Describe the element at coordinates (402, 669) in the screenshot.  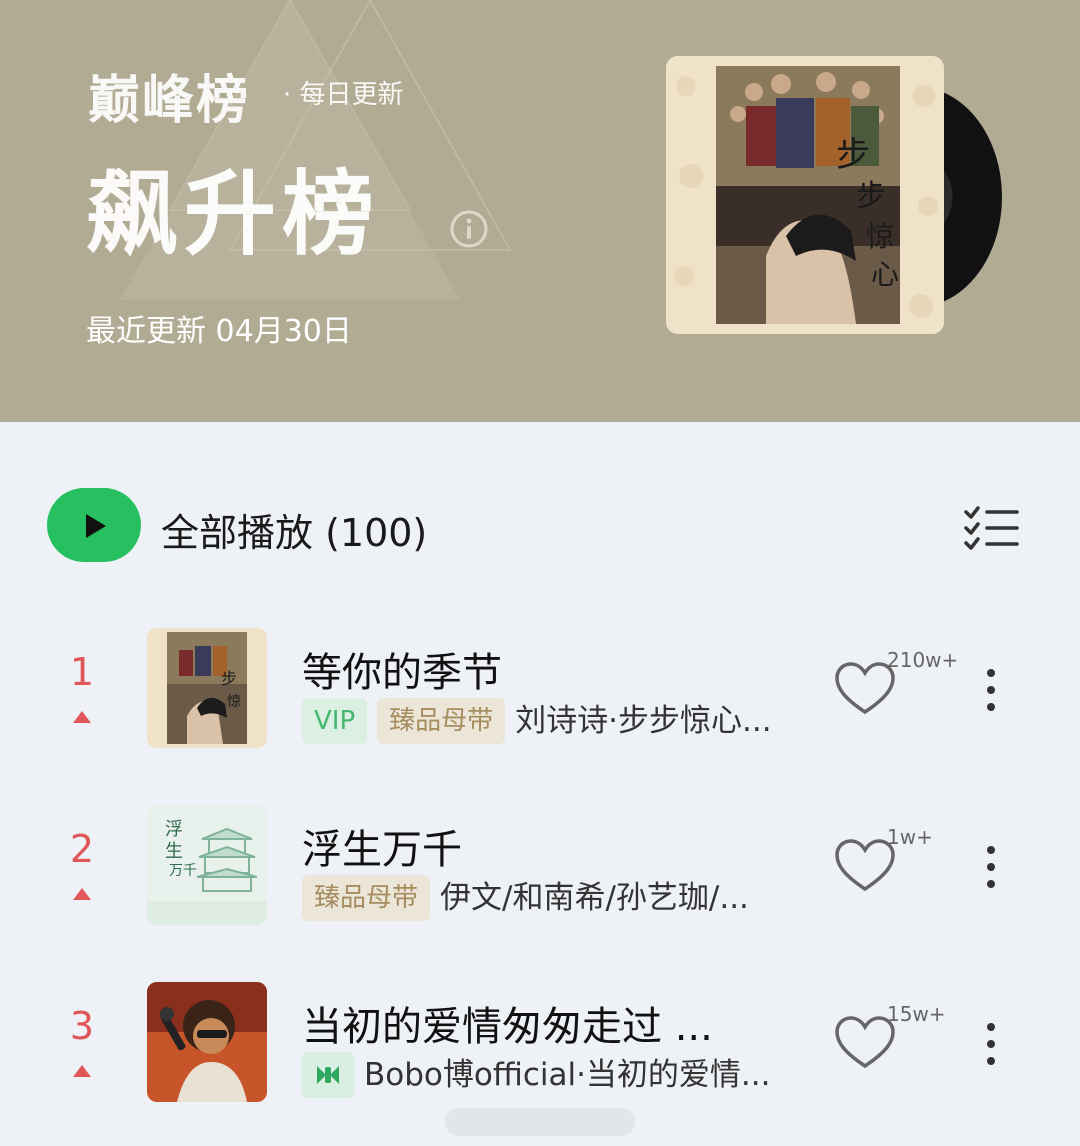
I see `song-title: 等你的季节` at that location.